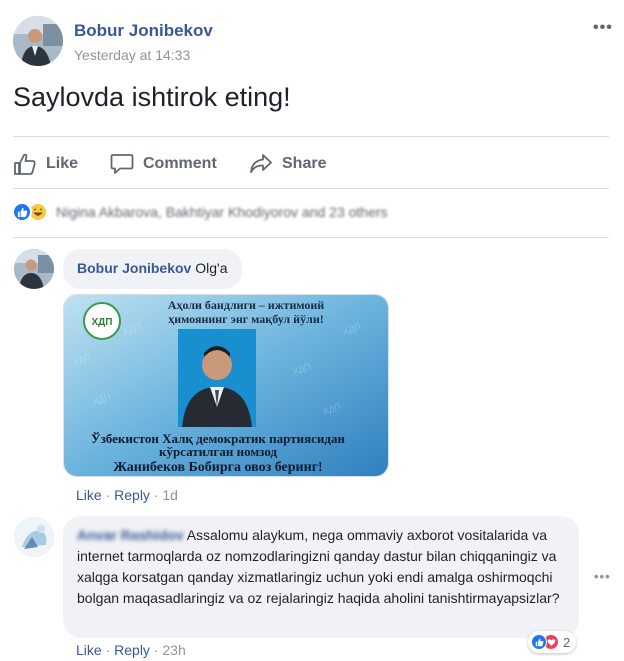  I want to click on share-button: Share, so click(287, 164).